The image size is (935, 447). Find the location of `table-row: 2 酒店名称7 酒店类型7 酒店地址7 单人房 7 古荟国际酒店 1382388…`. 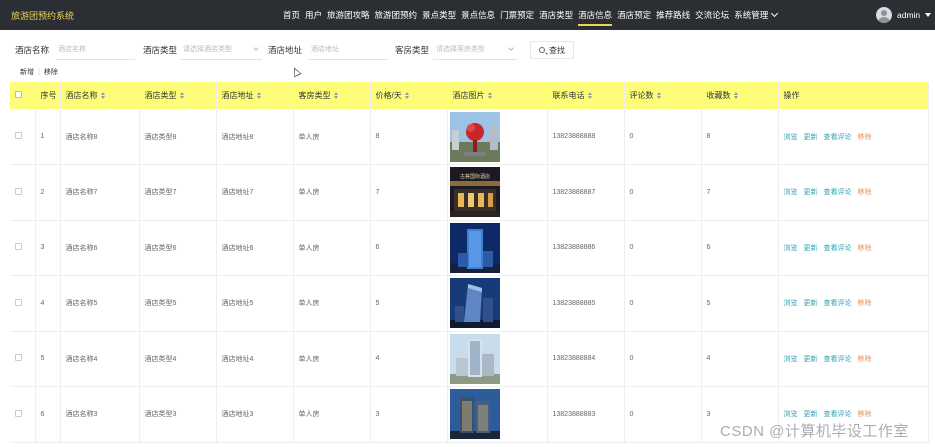

table-row: 2 酒店名称7 酒店类型7 酒店地址7 单人房 7 古荟国际酒店 1382388… is located at coordinates (469, 192).